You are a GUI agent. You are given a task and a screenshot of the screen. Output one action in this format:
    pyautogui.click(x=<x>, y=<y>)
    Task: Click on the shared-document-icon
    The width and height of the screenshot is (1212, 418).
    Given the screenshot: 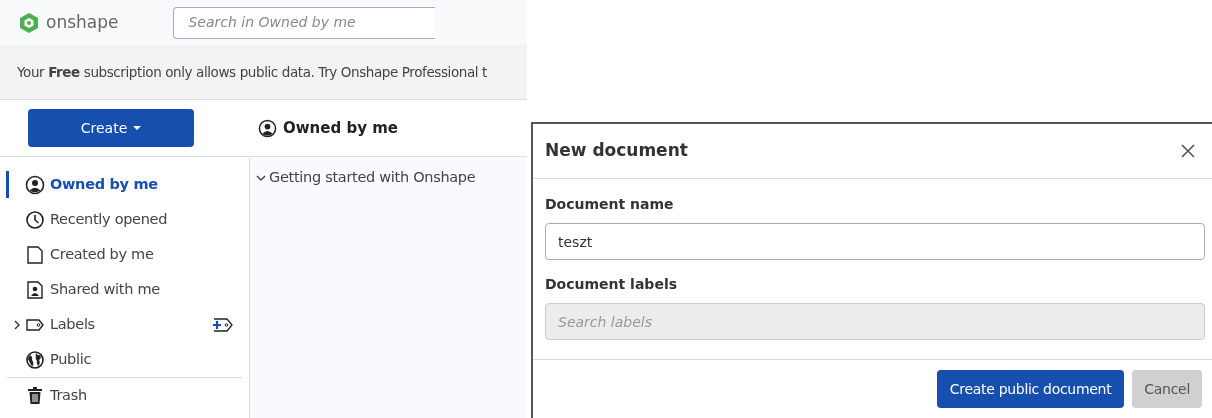 What is the action you would take?
    pyautogui.click(x=35, y=289)
    